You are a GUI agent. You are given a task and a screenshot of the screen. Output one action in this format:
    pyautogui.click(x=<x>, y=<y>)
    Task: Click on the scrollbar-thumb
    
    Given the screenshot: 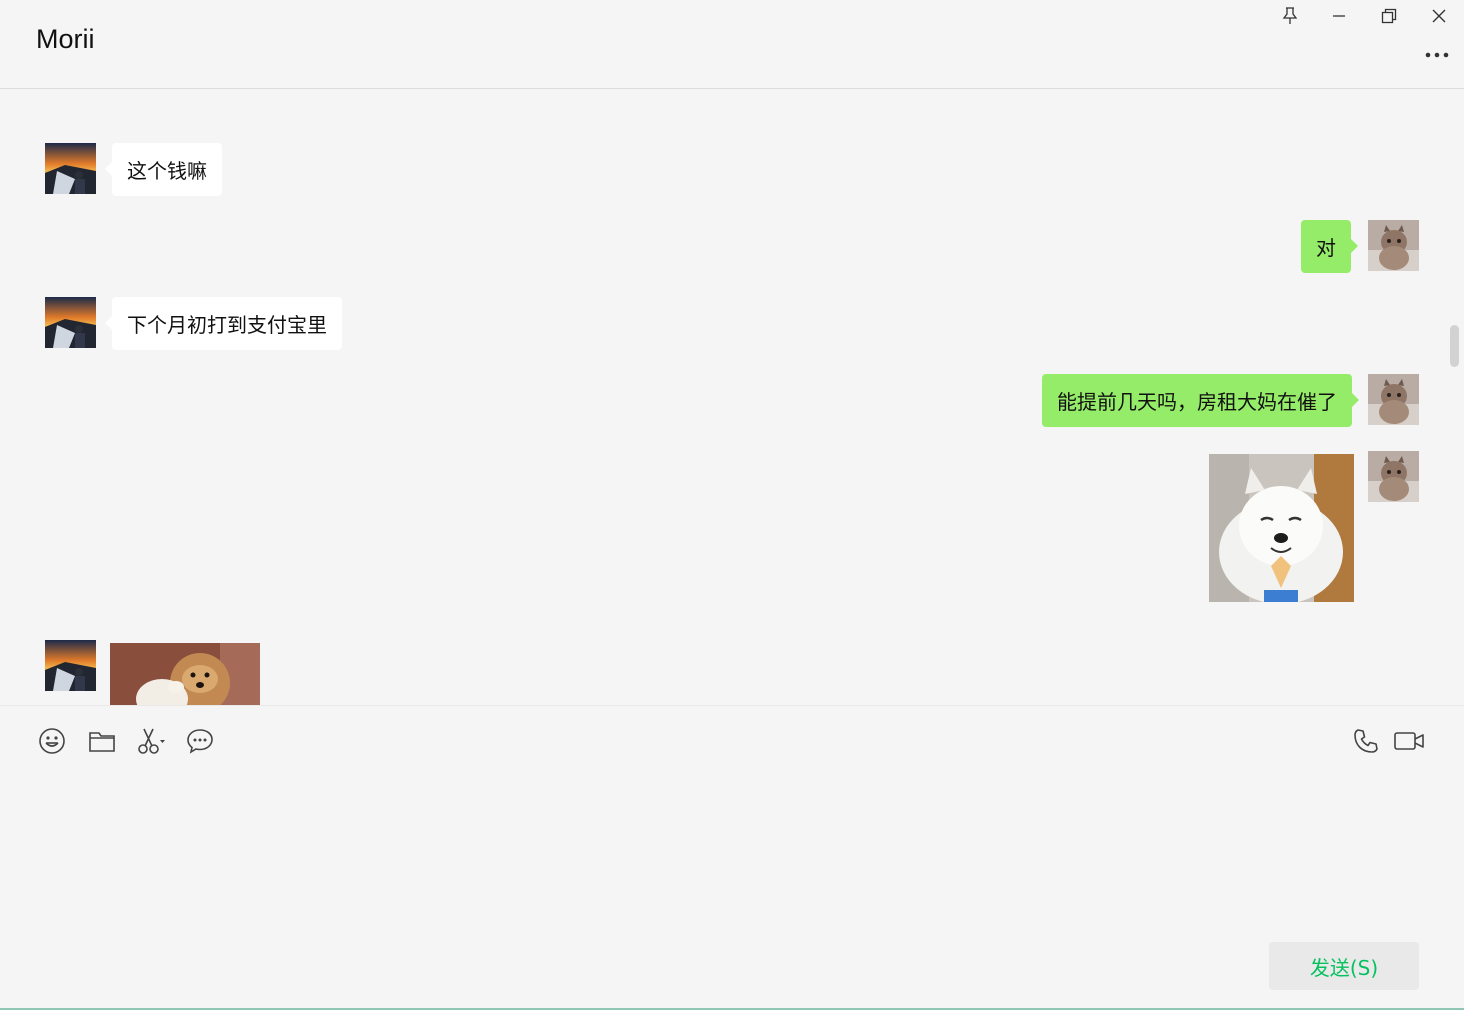 What is the action you would take?
    pyautogui.click(x=1454, y=346)
    